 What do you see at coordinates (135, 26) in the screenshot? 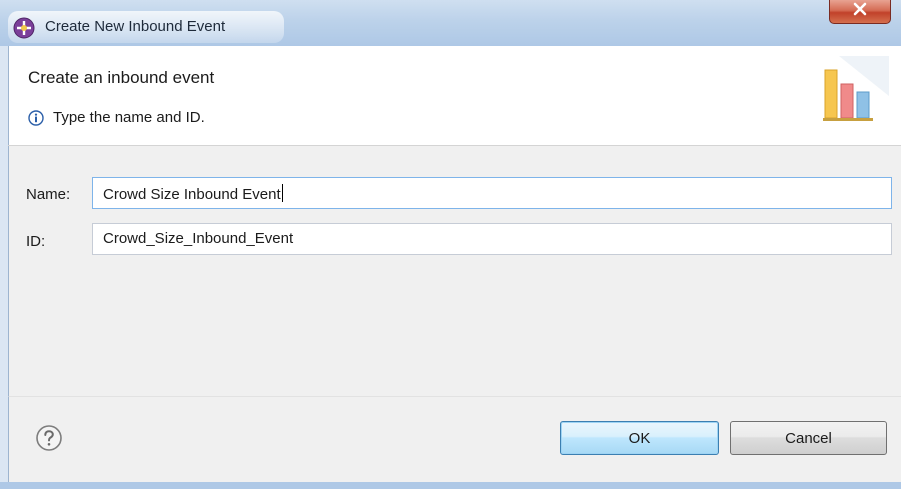
I see `window-title: Create New Inbound Event` at bounding box center [135, 26].